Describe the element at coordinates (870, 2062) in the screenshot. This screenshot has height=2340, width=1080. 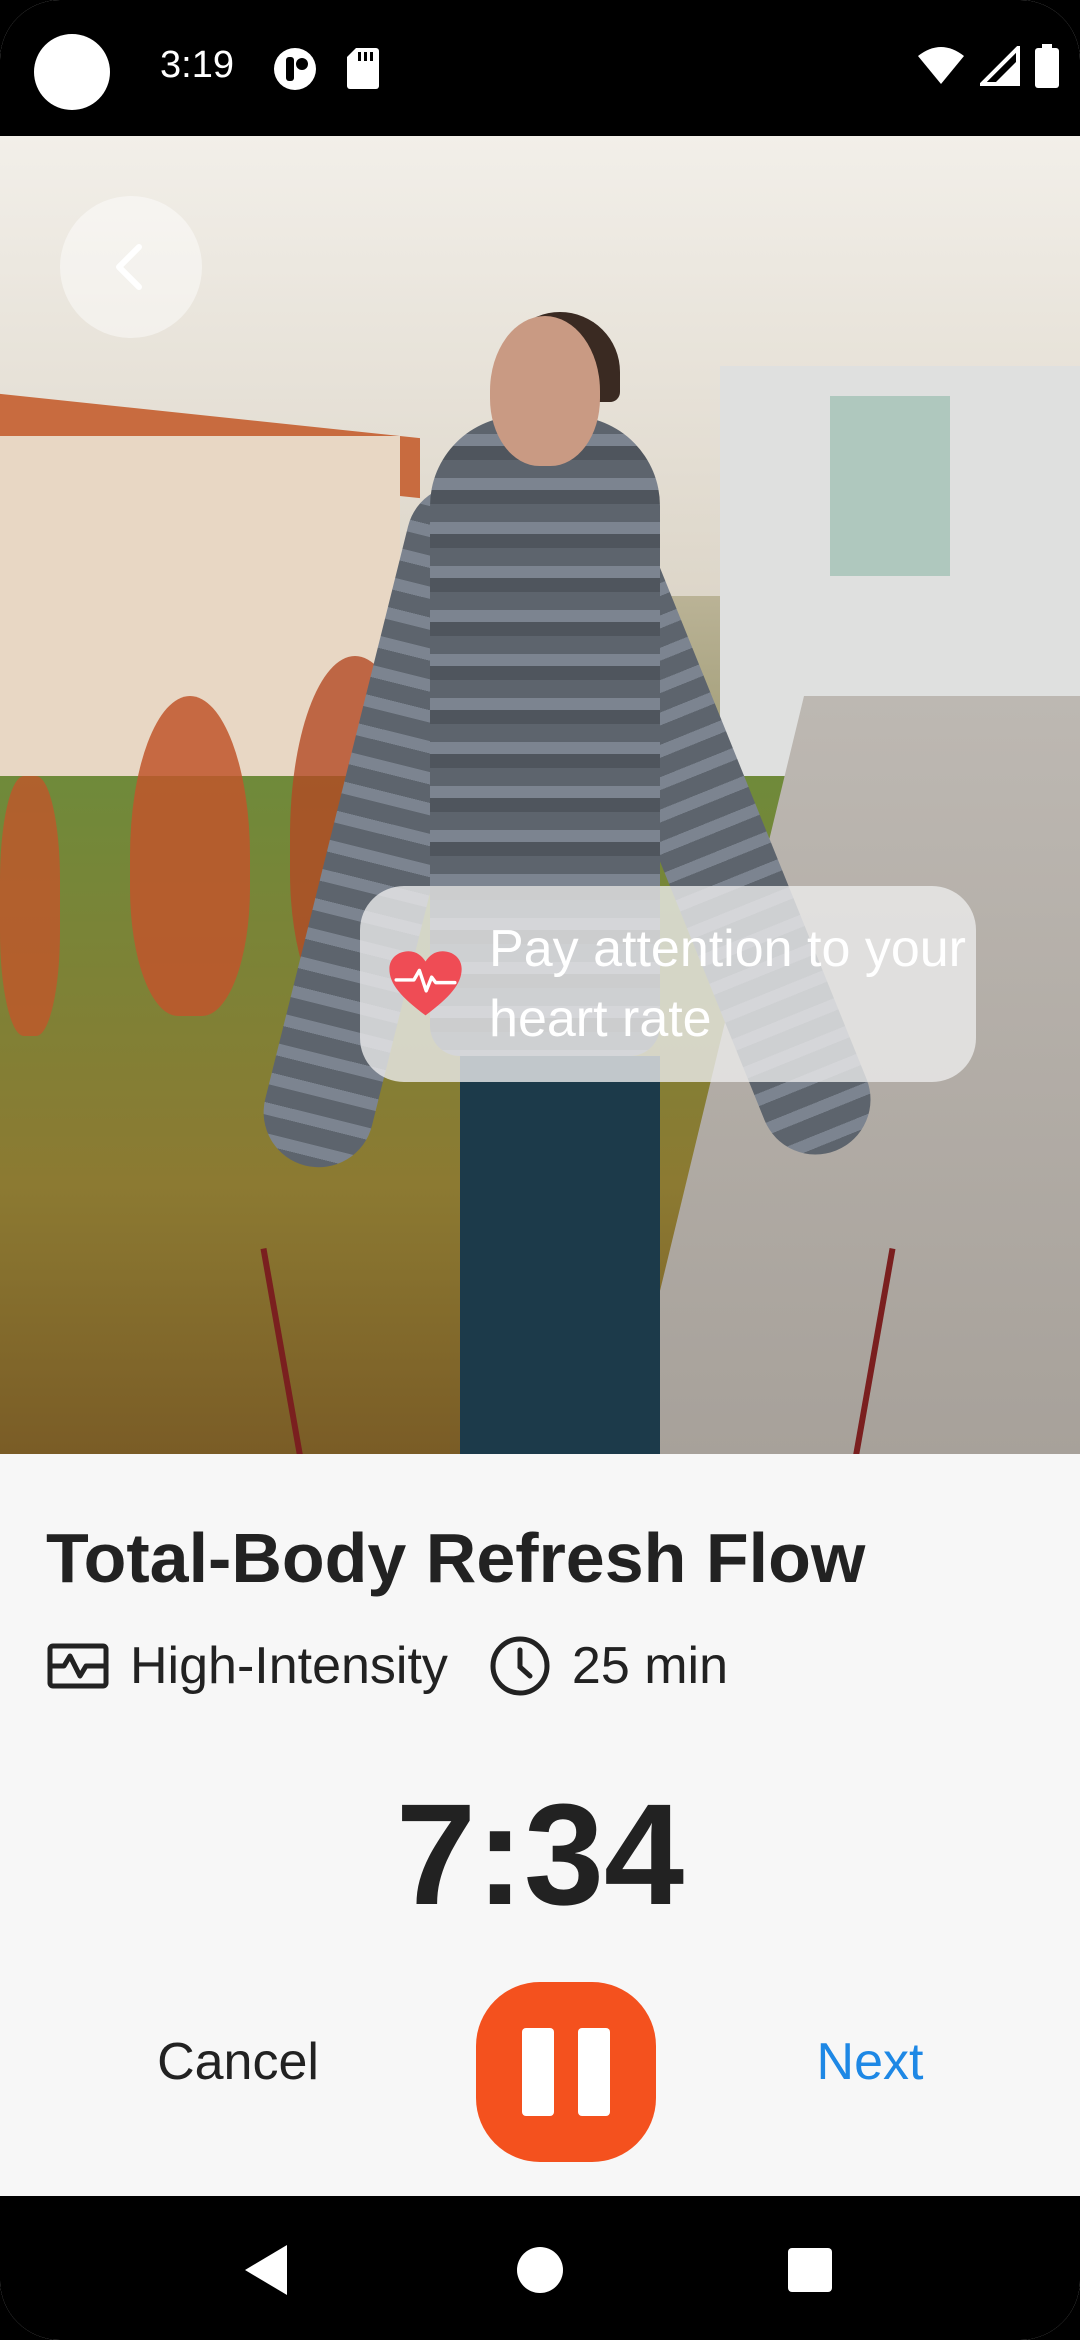
I see `next-button: Next` at that location.